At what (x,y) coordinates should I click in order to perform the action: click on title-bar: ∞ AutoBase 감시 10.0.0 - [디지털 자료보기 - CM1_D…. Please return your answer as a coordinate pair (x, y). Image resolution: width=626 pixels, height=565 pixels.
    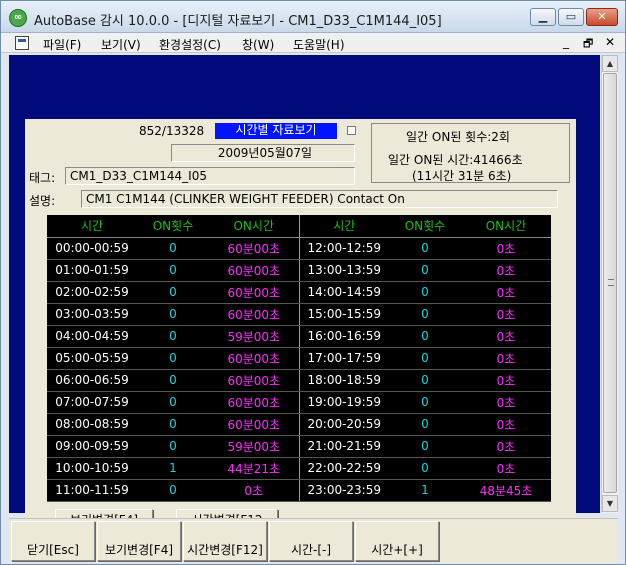
    Looking at the image, I should click on (313, 17).